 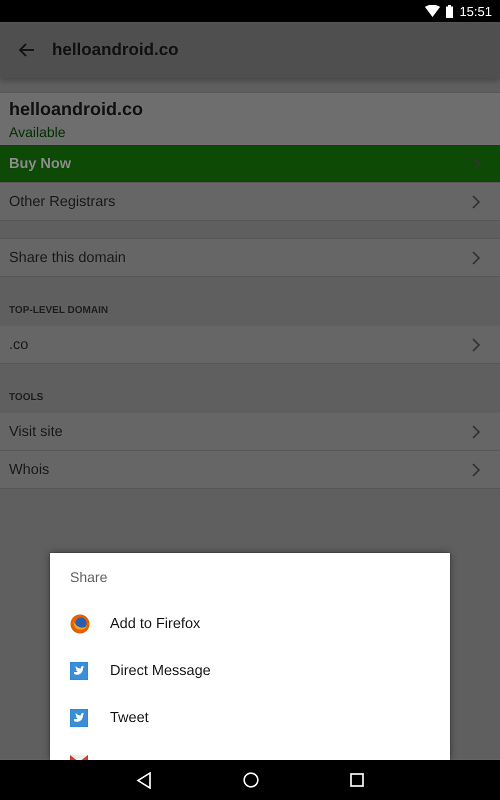 I want to click on section-header: TOP-LEVEL DOMAIN, so click(x=59, y=311).